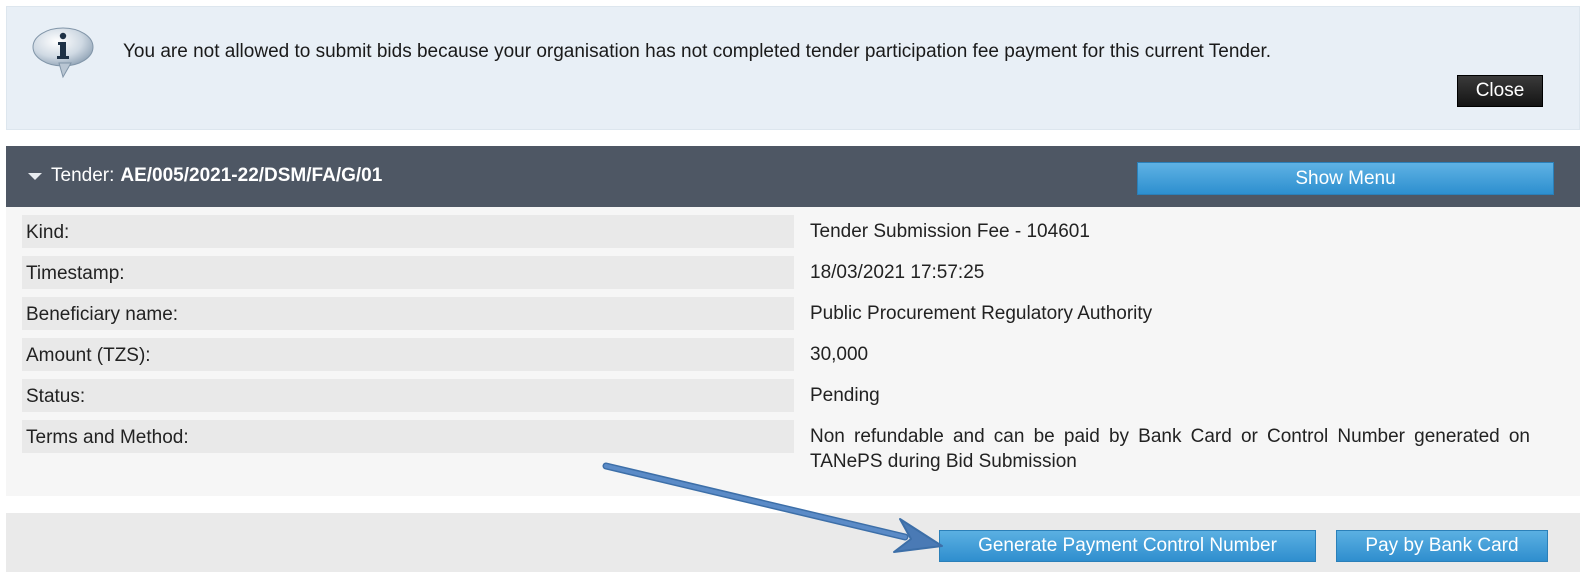 Image resolution: width=1586 pixels, height=578 pixels. Describe the element at coordinates (845, 395) in the screenshot. I see `detail-value: Pending` at that location.